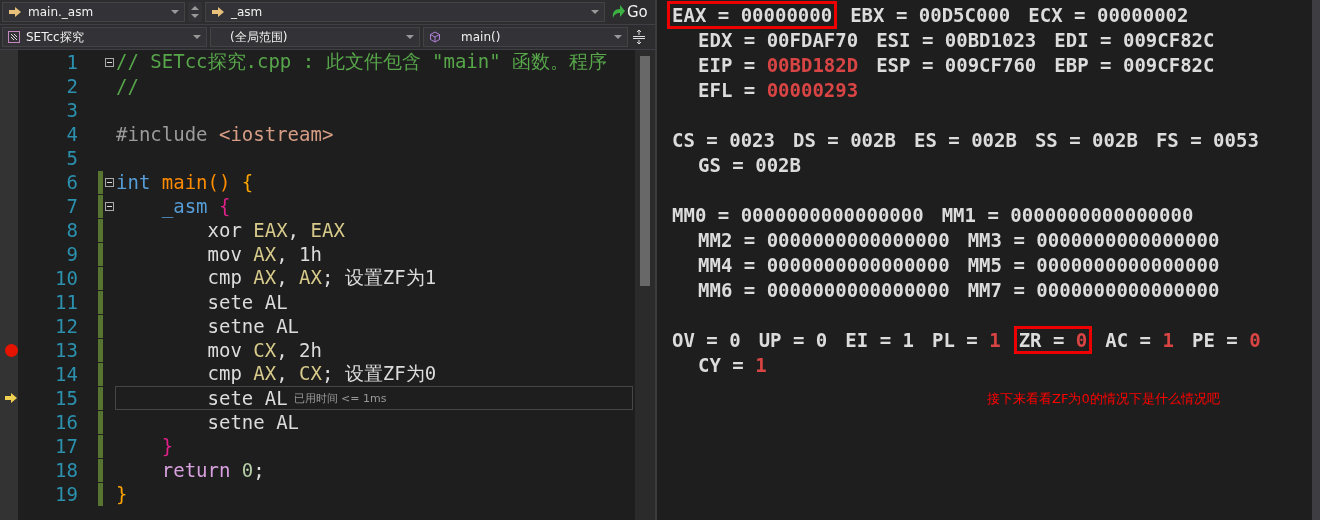 The height and width of the screenshot is (520, 1320). Describe the element at coordinates (315, 37) in the screenshot. I see `scope-dropdown: (全局范围)` at that location.